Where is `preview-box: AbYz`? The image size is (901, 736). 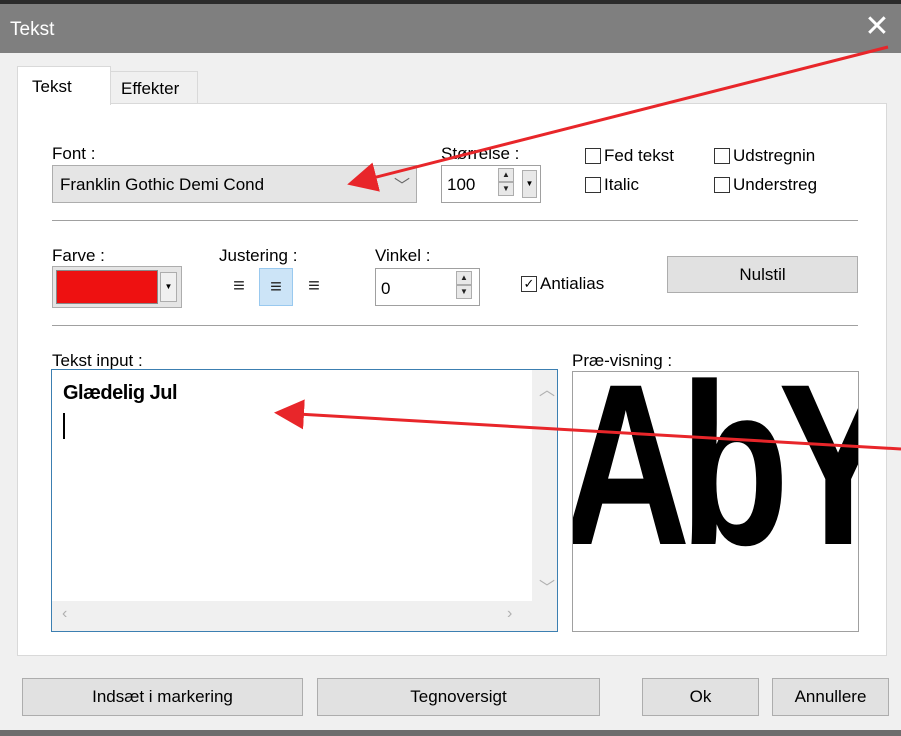
preview-box: AbYz is located at coordinates (715, 501).